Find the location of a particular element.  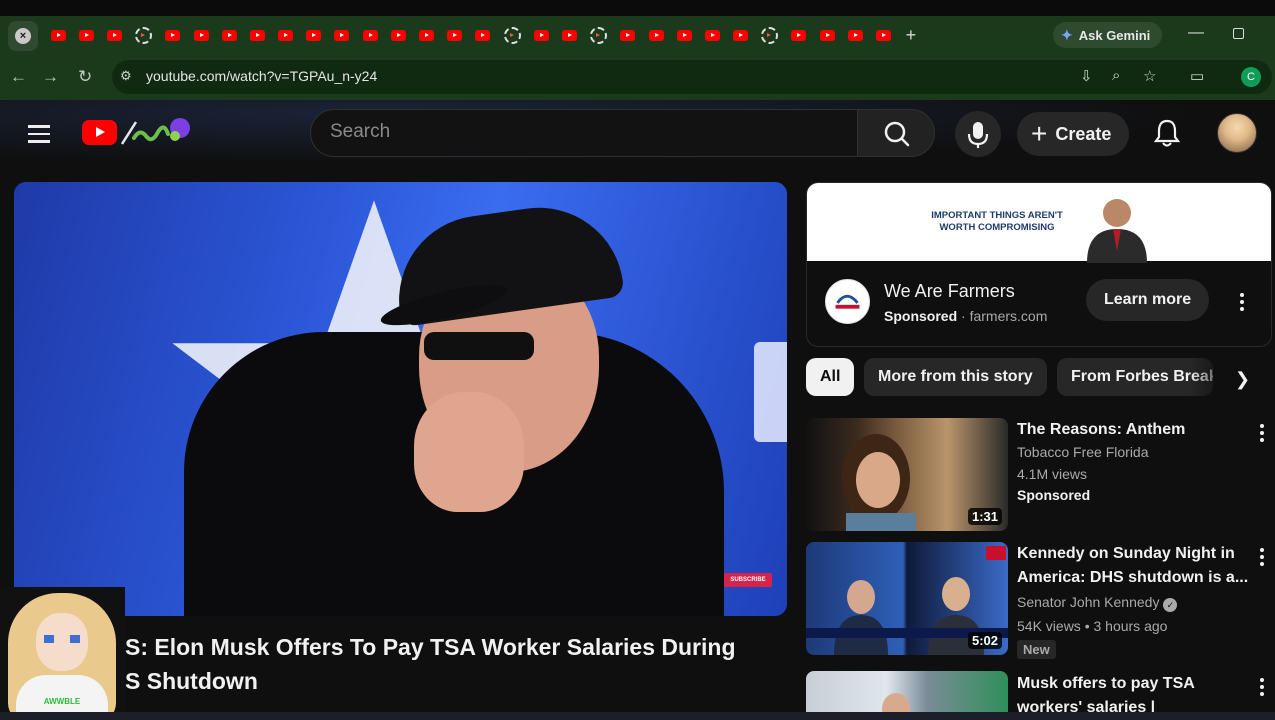

bookmark-star-icon: ☆ is located at coordinates (1149, 76).